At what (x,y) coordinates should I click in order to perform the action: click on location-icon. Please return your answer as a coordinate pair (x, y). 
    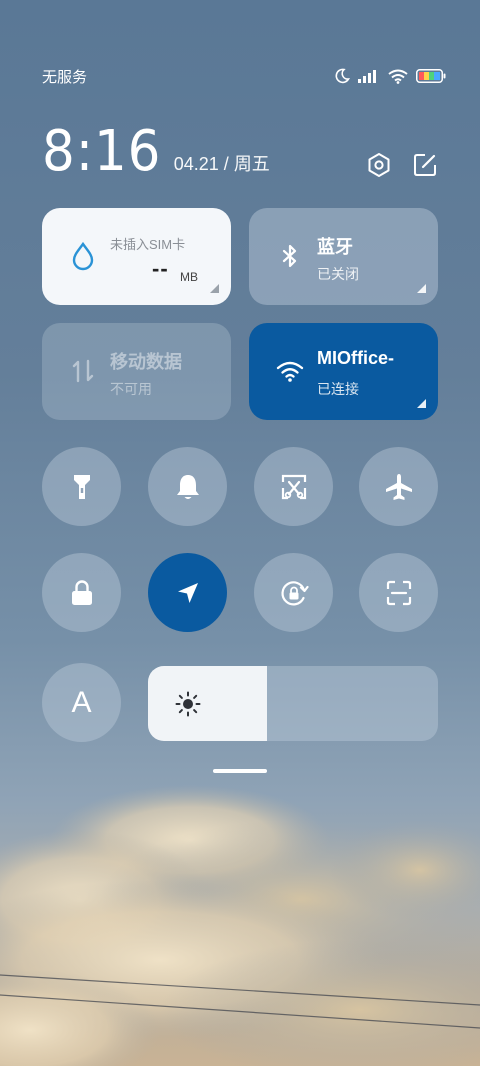
    Looking at the image, I should click on (187, 592).